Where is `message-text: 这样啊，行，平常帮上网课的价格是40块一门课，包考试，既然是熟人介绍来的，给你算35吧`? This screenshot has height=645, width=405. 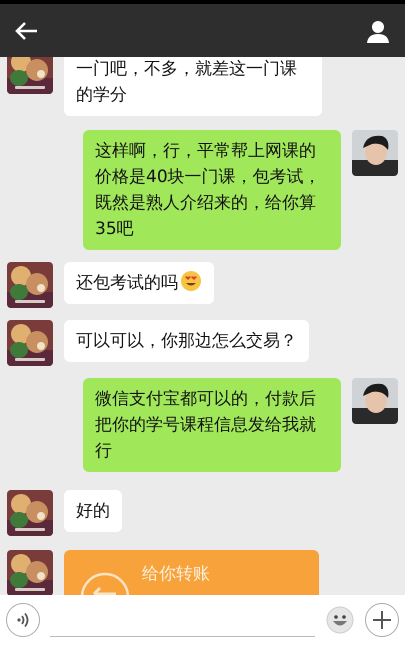 message-text: 这样啊，行，平常帮上网课的价格是40块一门课，包考试，既然是熟人介绍来的，给你算35吧 is located at coordinates (208, 190).